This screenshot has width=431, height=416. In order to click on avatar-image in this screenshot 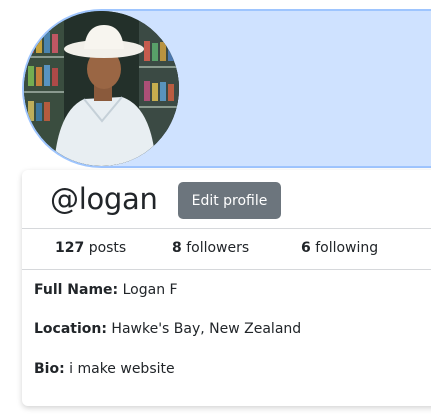, I will do `click(101, 88)`.